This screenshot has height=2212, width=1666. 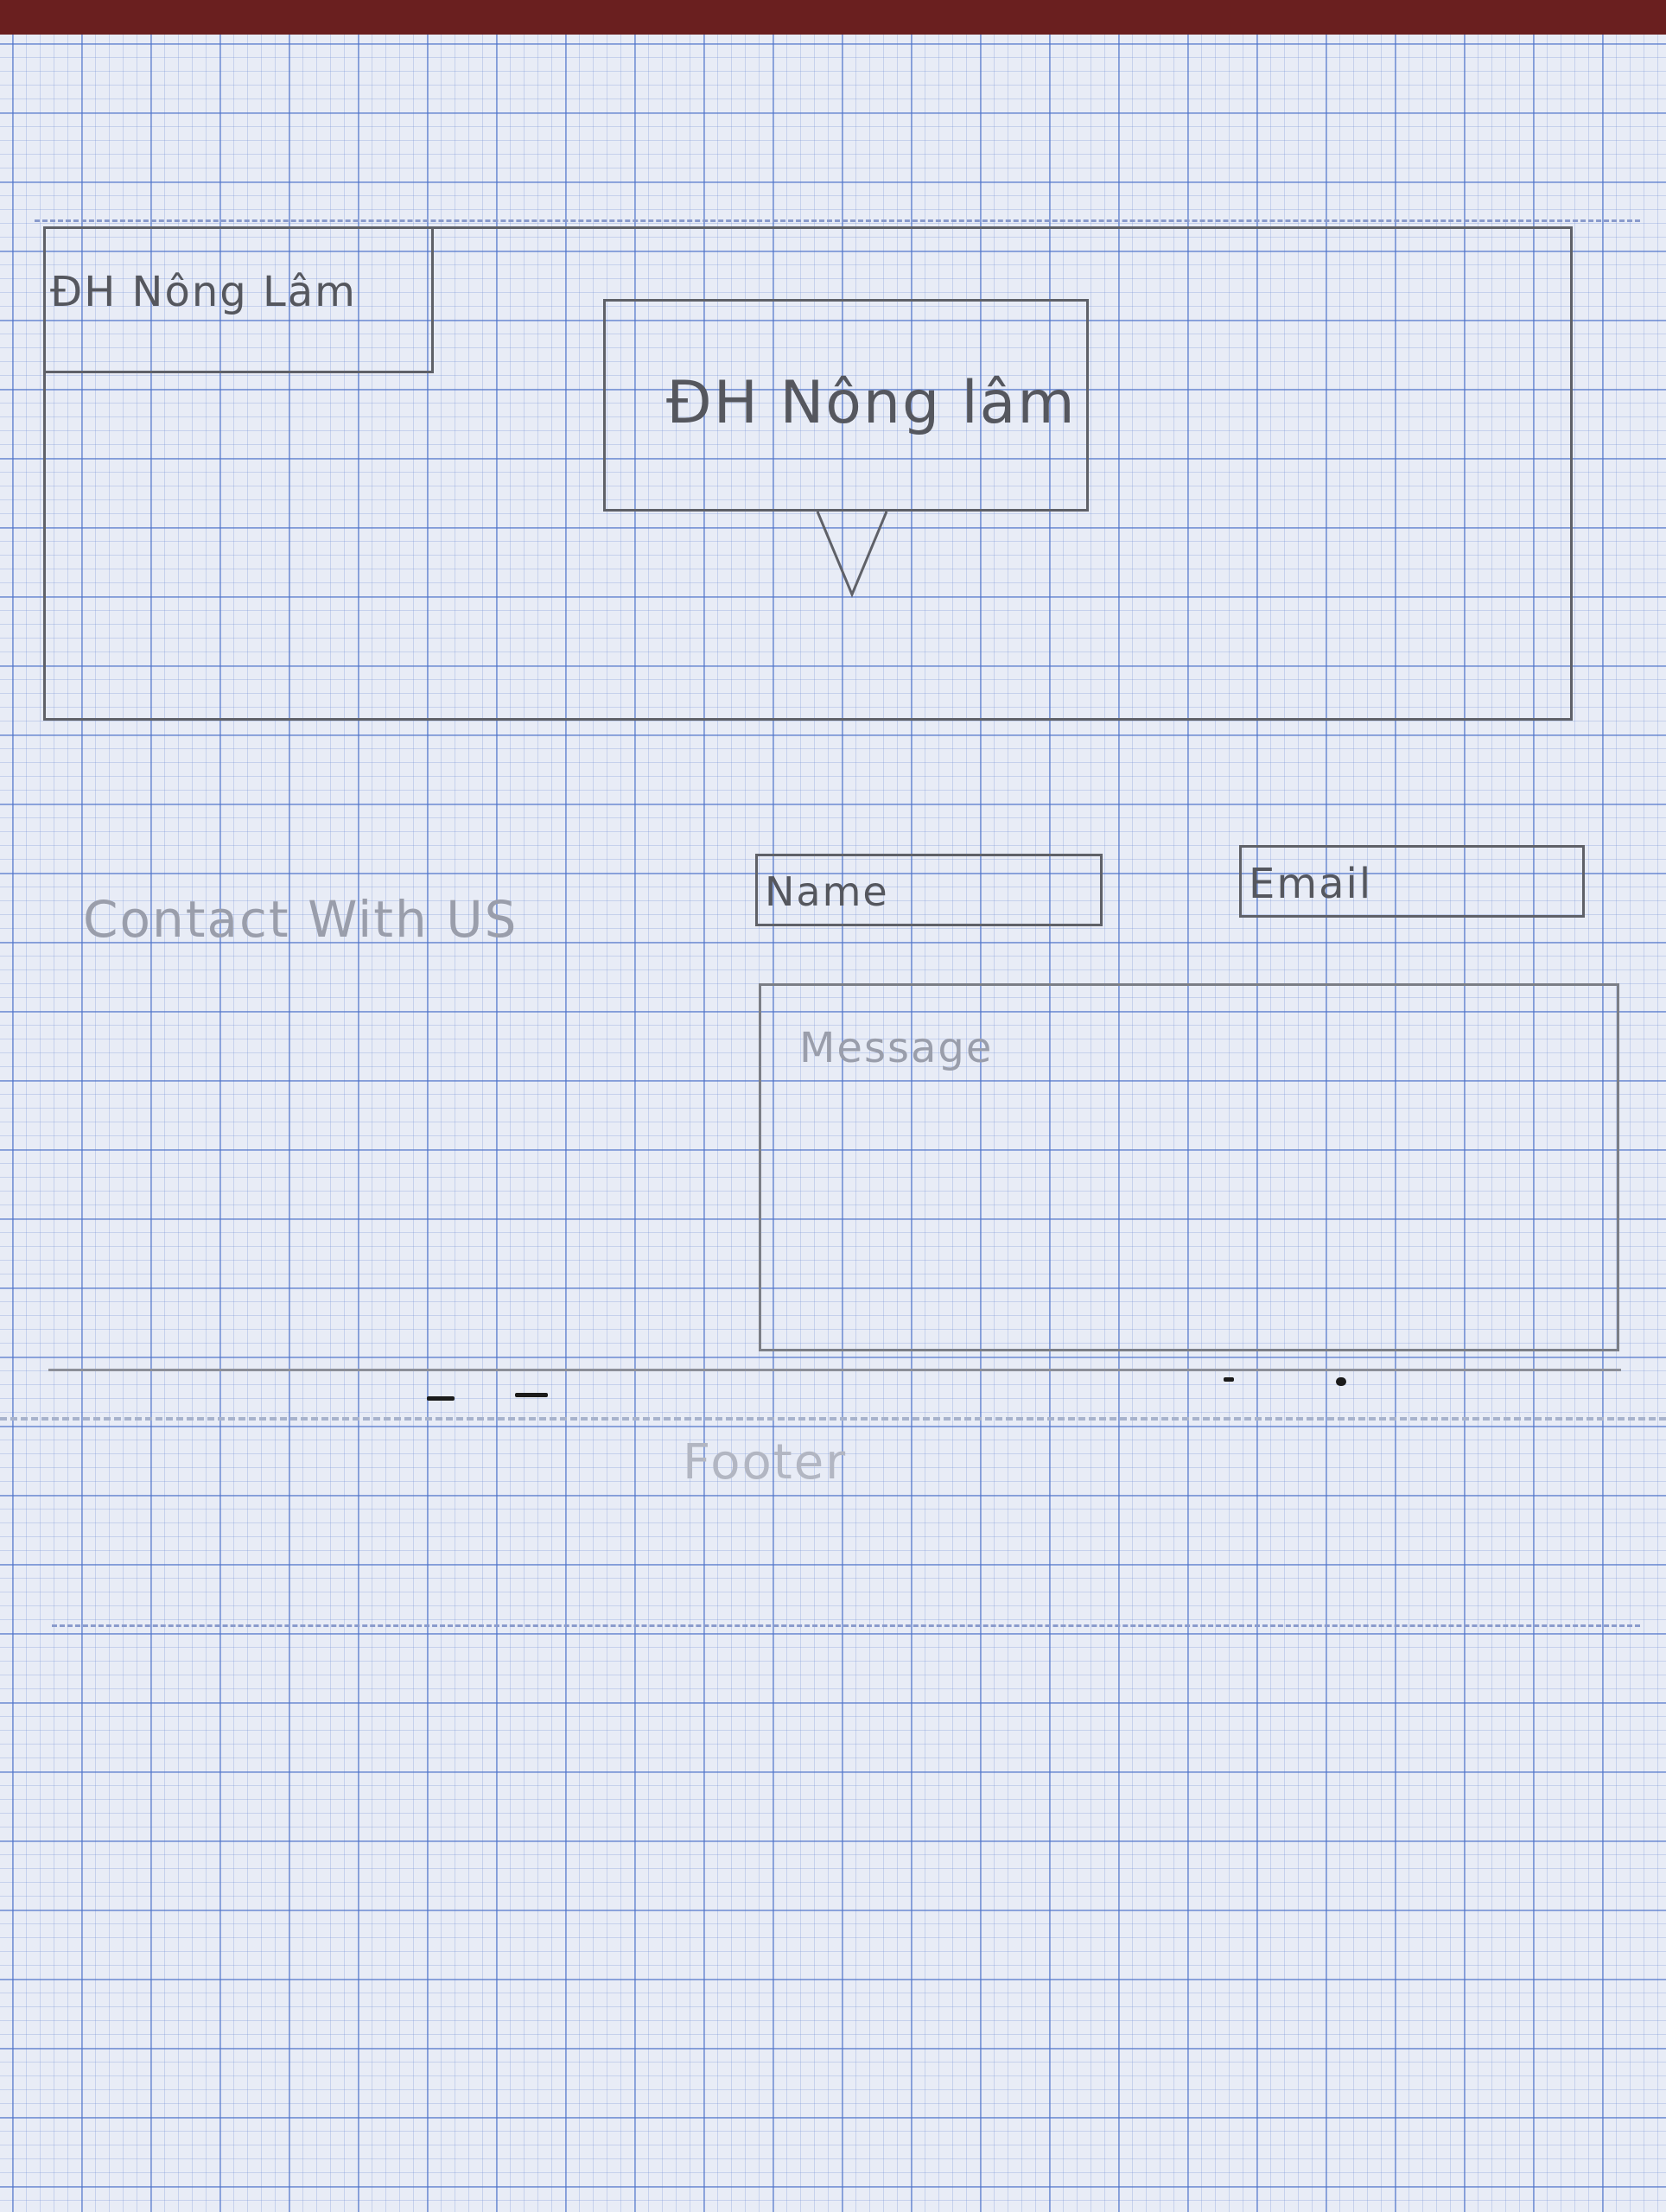 I want to click on logo-text: ĐH Nông Lâm, so click(x=204, y=292).